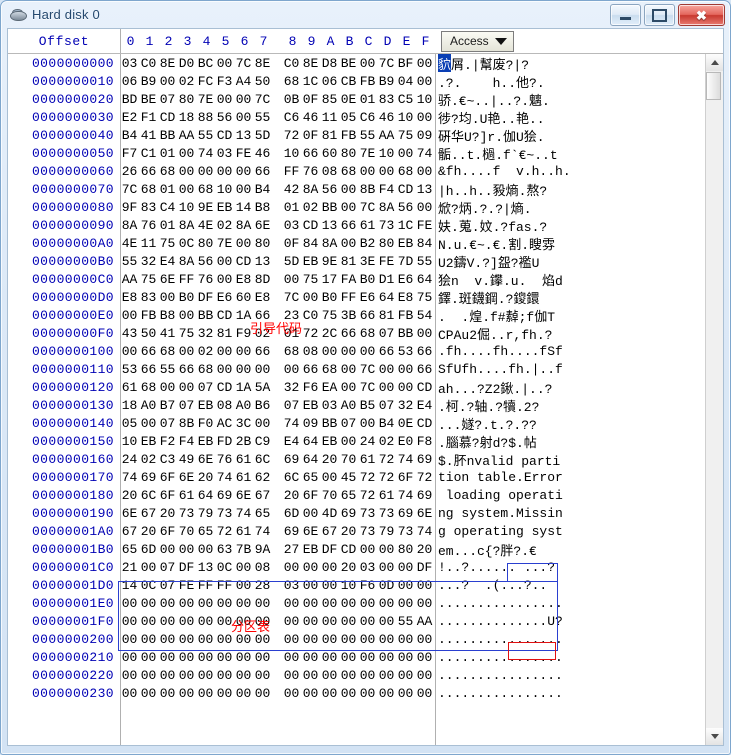 The height and width of the screenshot is (755, 731). I want to click on access-dropdown-button: Access, so click(477, 41).